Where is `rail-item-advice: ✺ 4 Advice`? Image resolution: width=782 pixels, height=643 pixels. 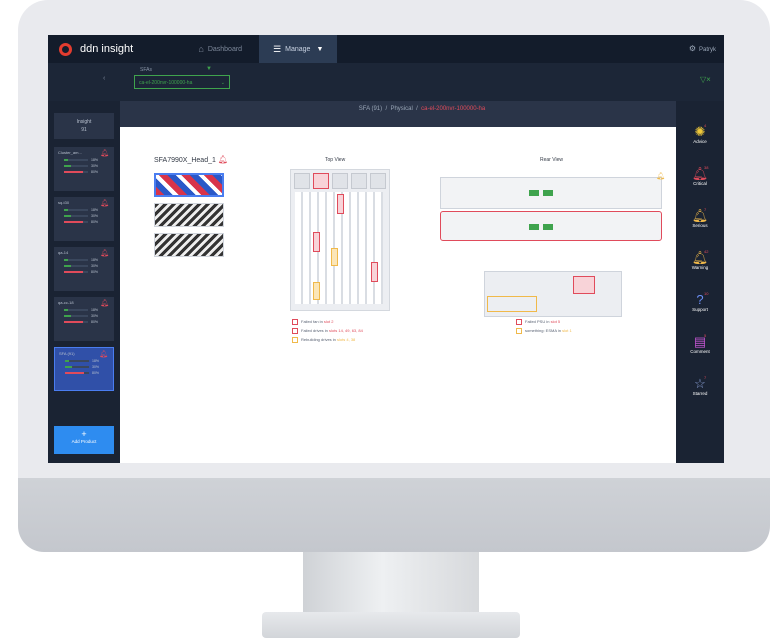
rail-item-advice: ✺ 4 Advice is located at coordinates (700, 133).